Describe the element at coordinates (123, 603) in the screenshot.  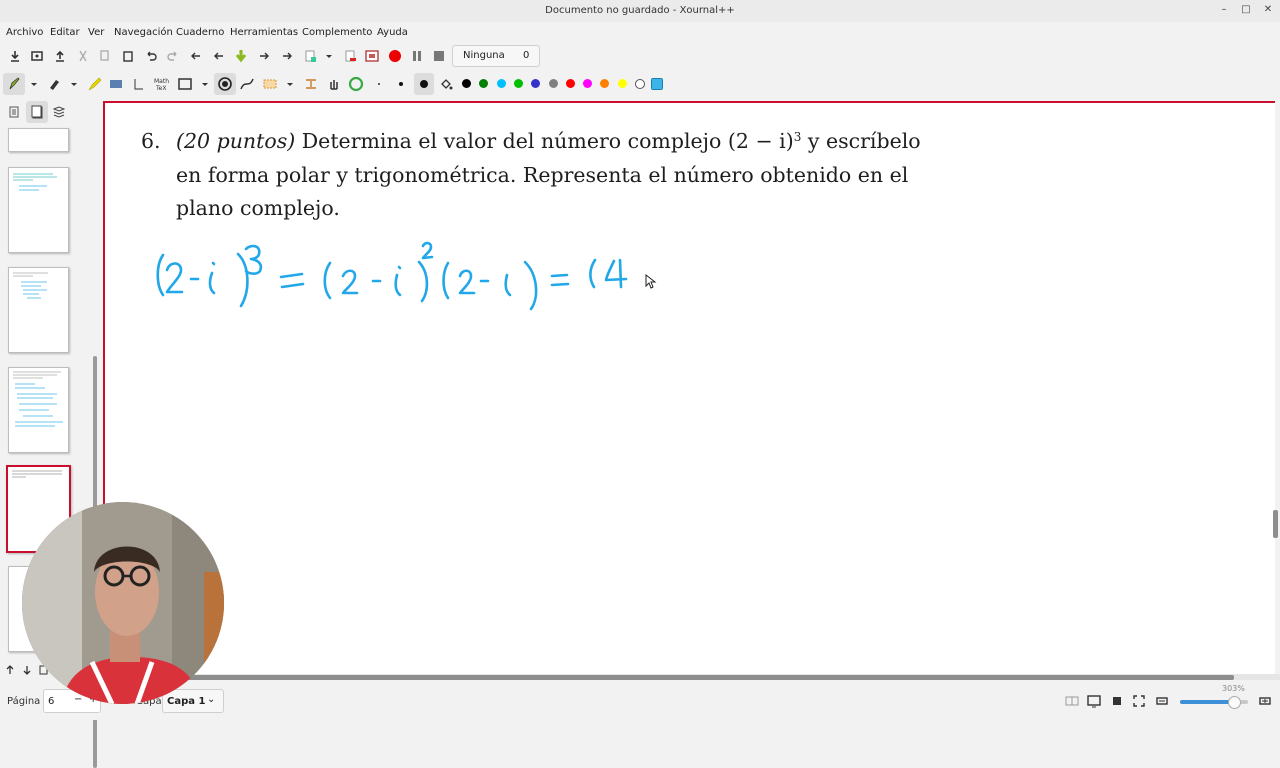
I see `webcam-overlay` at that location.